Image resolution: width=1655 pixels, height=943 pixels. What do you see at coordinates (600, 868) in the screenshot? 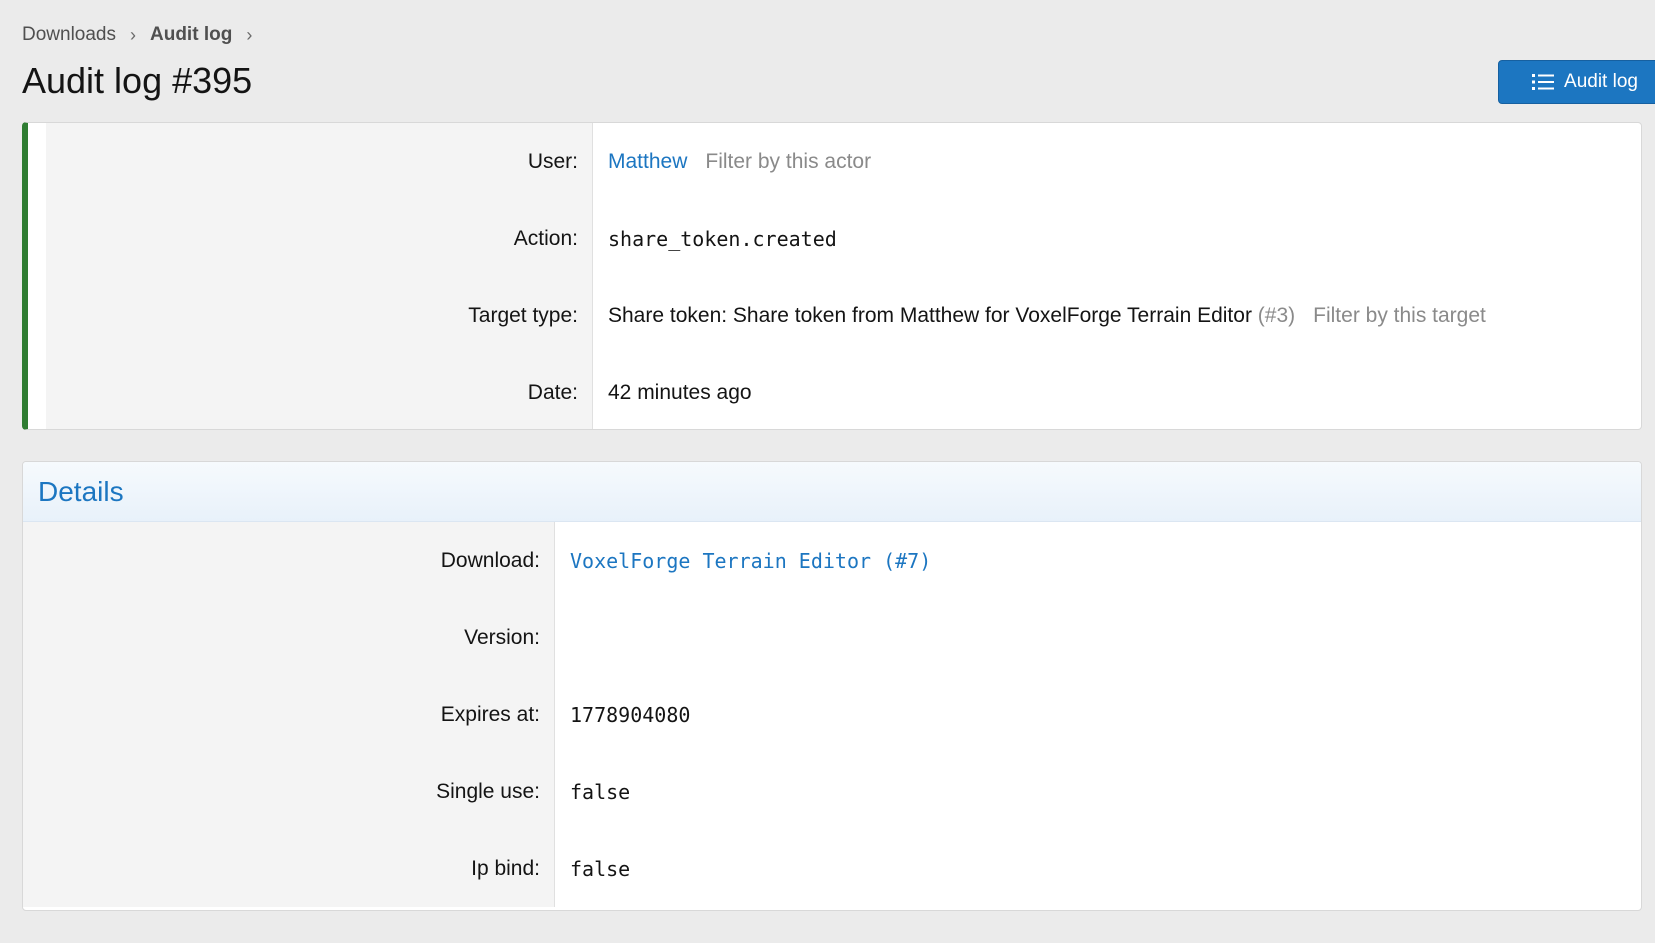
I see `ip-bind-value: false` at bounding box center [600, 868].